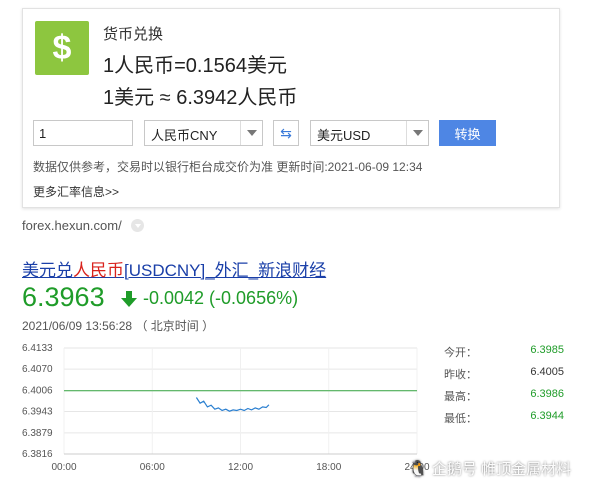 The image size is (602, 490). I want to click on quote-price: 6.3963, so click(63, 297).